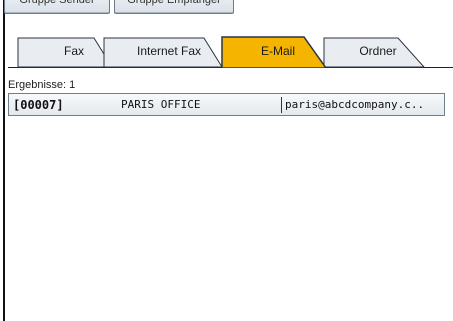  What do you see at coordinates (161, 104) in the screenshot?
I see `entry-name: PARIS OFFICE` at bounding box center [161, 104].